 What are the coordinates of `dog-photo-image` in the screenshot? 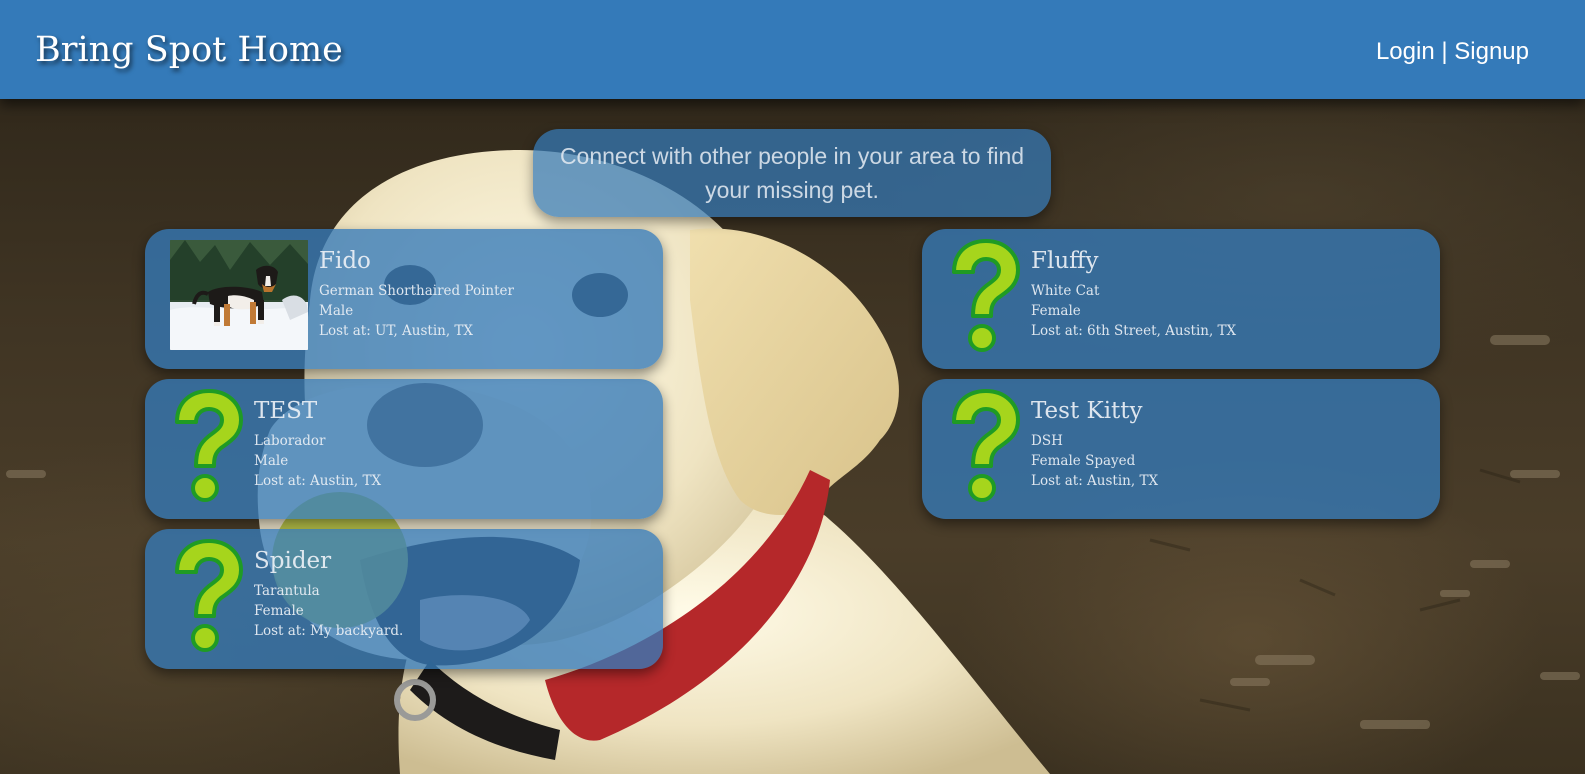 It's located at (239, 295).